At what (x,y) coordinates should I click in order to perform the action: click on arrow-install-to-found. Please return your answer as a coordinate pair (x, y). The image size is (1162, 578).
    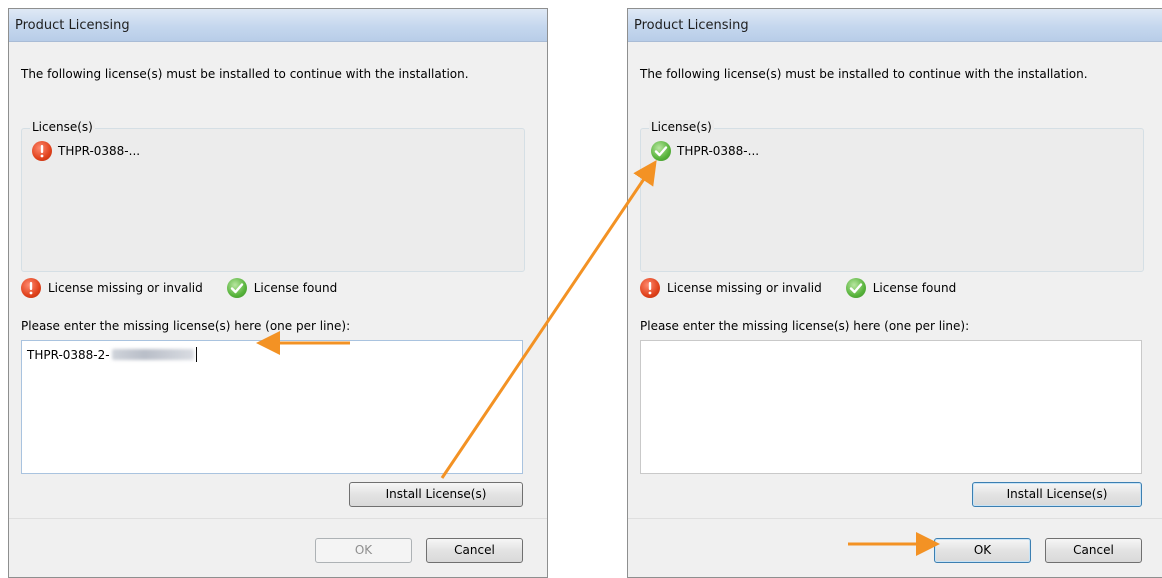
    Looking at the image, I should click on (548, 319).